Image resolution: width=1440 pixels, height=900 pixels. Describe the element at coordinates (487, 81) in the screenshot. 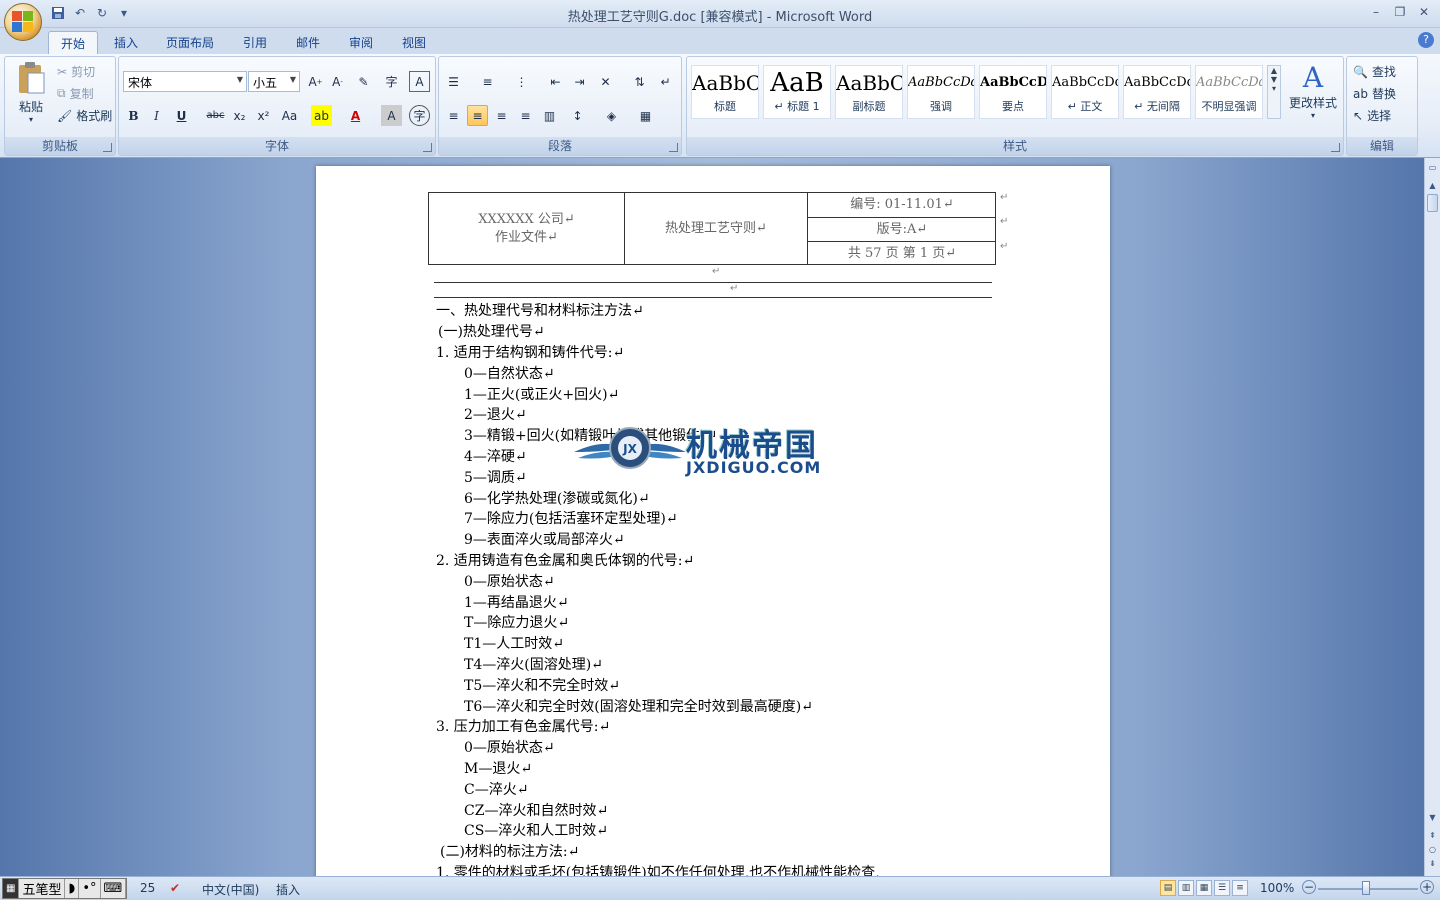

I see `numbering-icon: ≡` at that location.